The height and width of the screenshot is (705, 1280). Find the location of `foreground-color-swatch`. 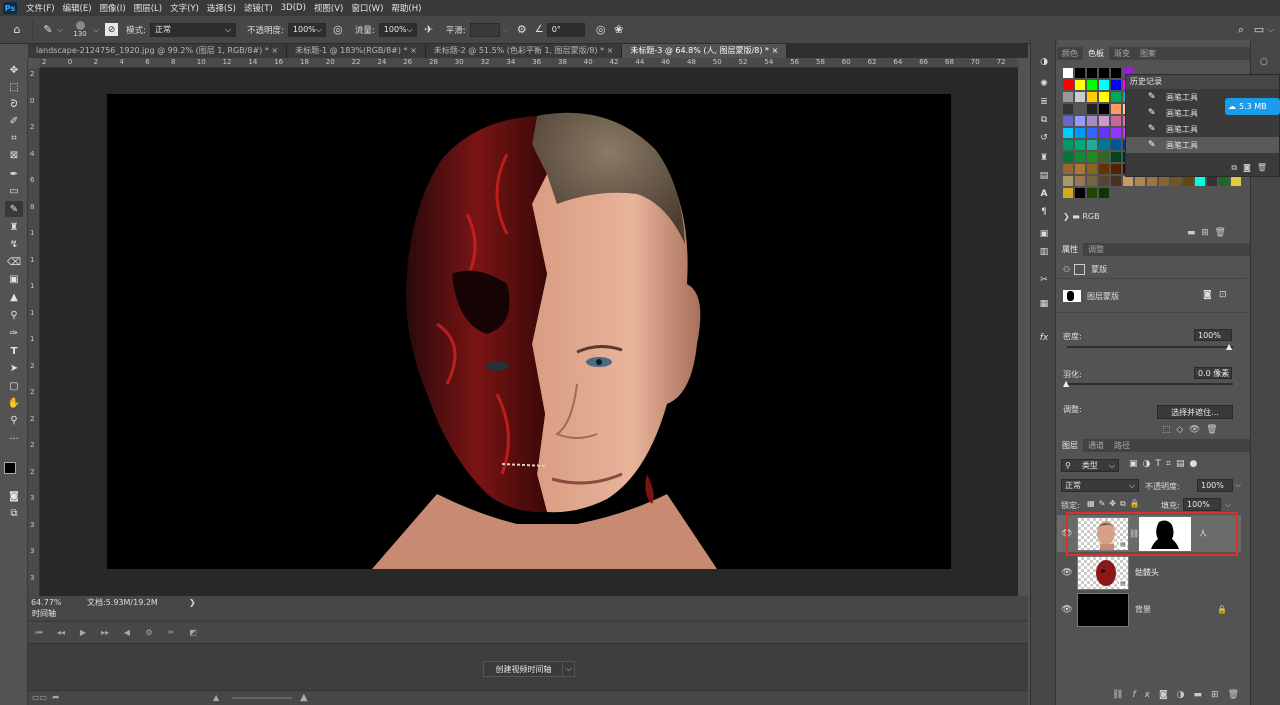

foreground-color-swatch is located at coordinates (10, 468).